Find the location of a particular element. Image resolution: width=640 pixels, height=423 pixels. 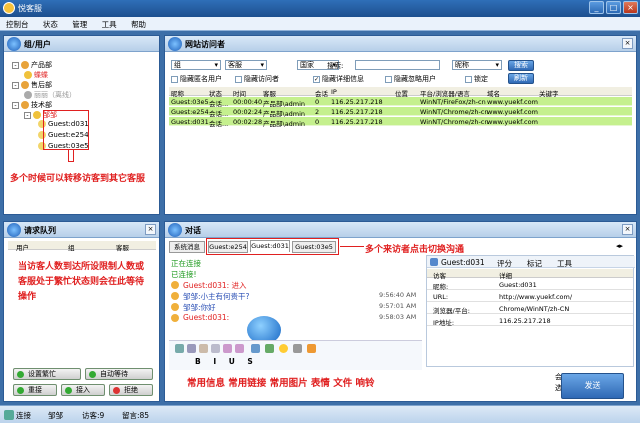

minimize-button: _ is located at coordinates (596, 7).